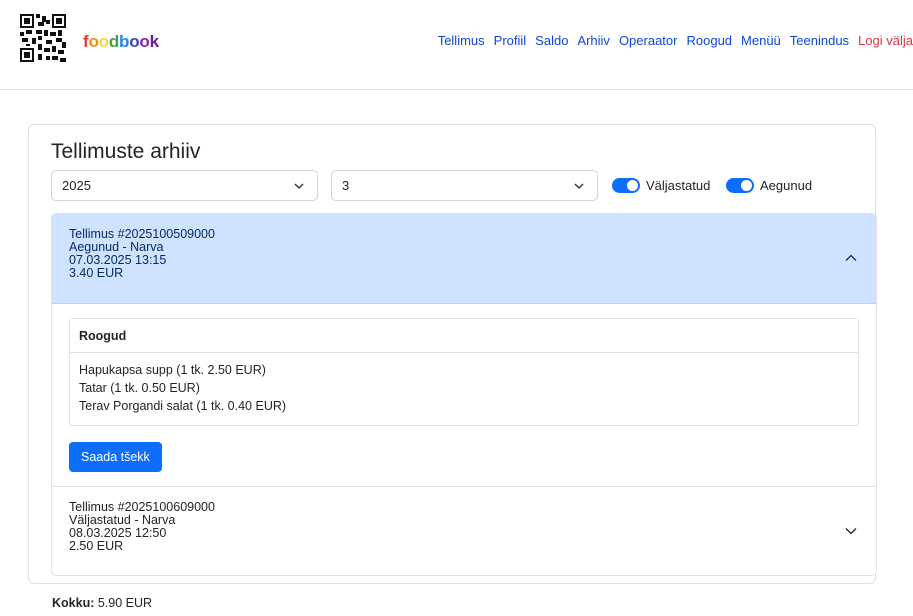 This screenshot has width=913, height=616. What do you see at coordinates (73, 603) in the screenshot?
I see `total-label: Kokku:` at bounding box center [73, 603].